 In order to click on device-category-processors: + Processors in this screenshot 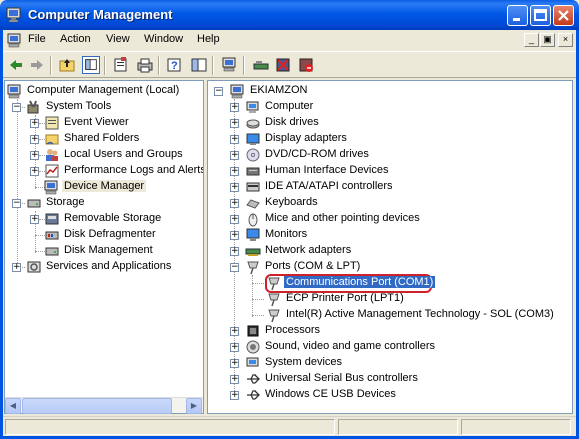, I will do `click(400, 331)`.